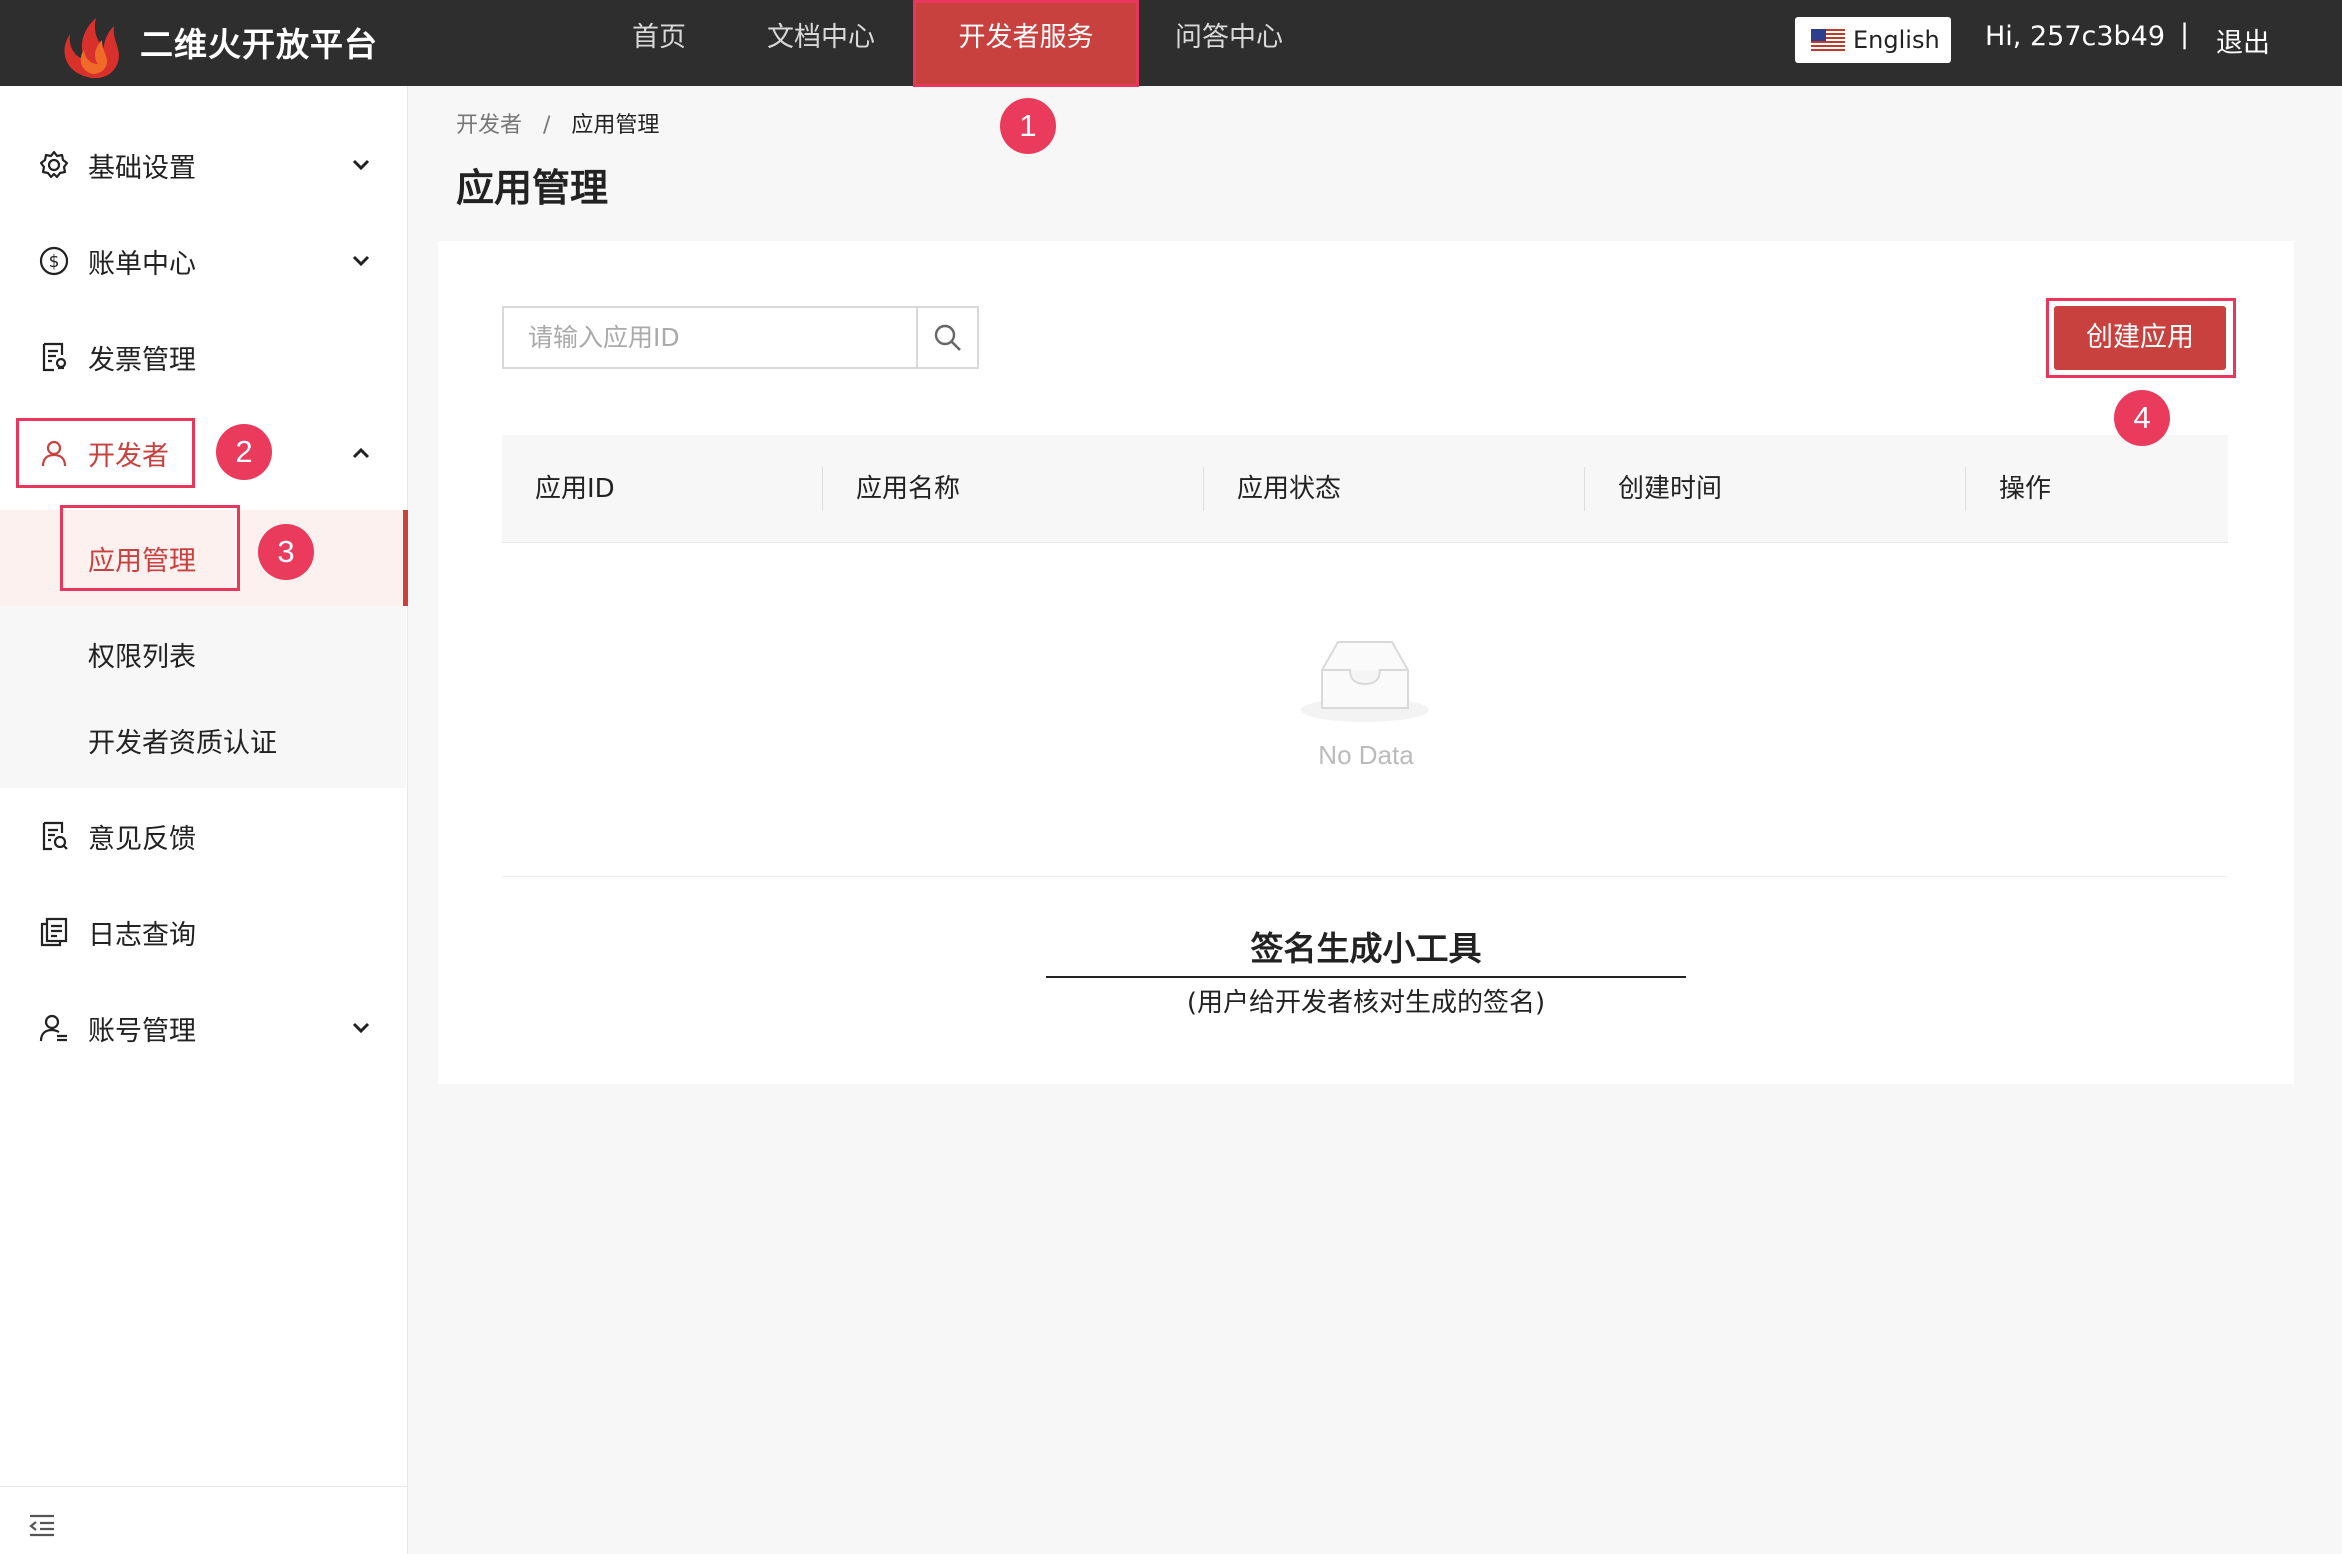 The width and height of the screenshot is (2342, 1554). What do you see at coordinates (142, 360) in the screenshot?
I see `sidebar-item-label: 发票管理` at bounding box center [142, 360].